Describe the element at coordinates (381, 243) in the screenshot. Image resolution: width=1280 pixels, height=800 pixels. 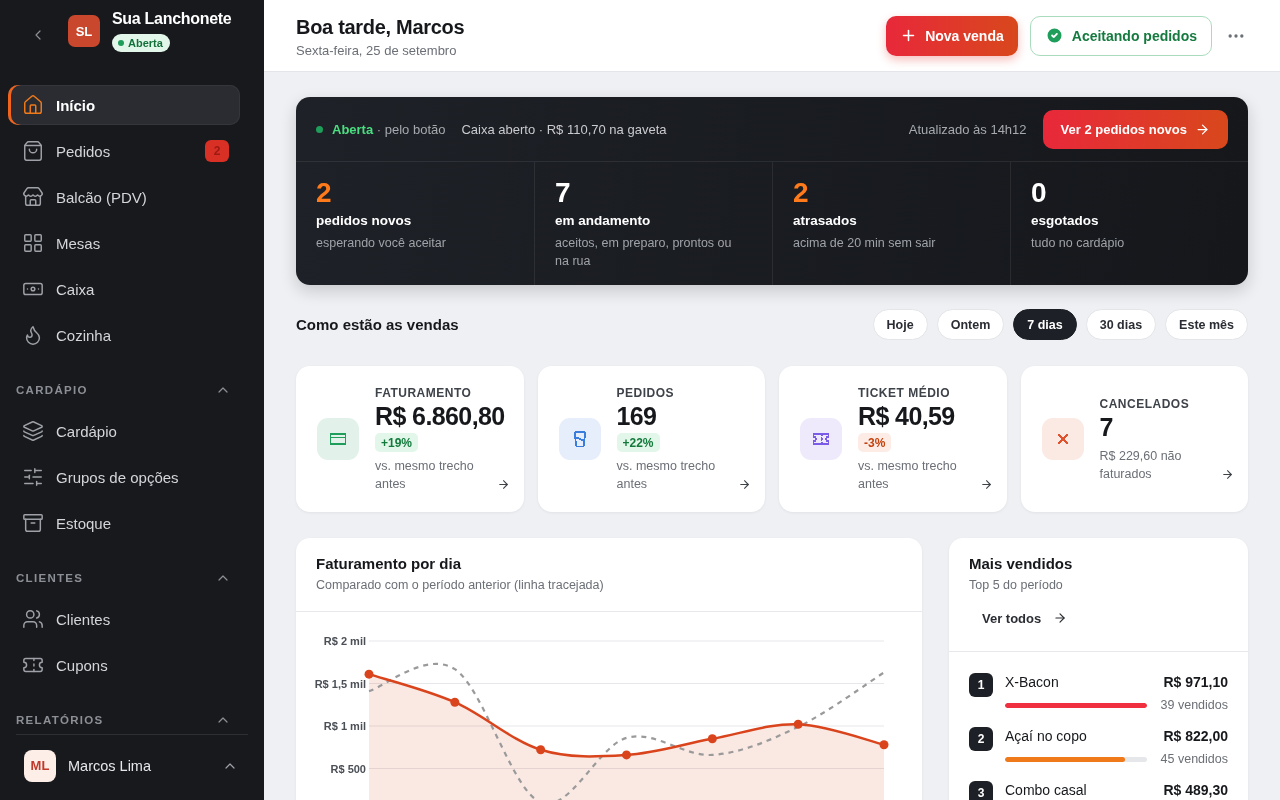
I see `stat-description: esperando você aceitar` at that location.